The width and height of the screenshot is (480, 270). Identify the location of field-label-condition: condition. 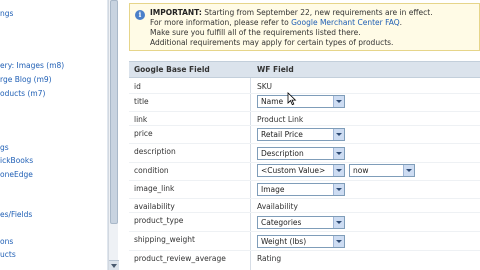
(151, 170).